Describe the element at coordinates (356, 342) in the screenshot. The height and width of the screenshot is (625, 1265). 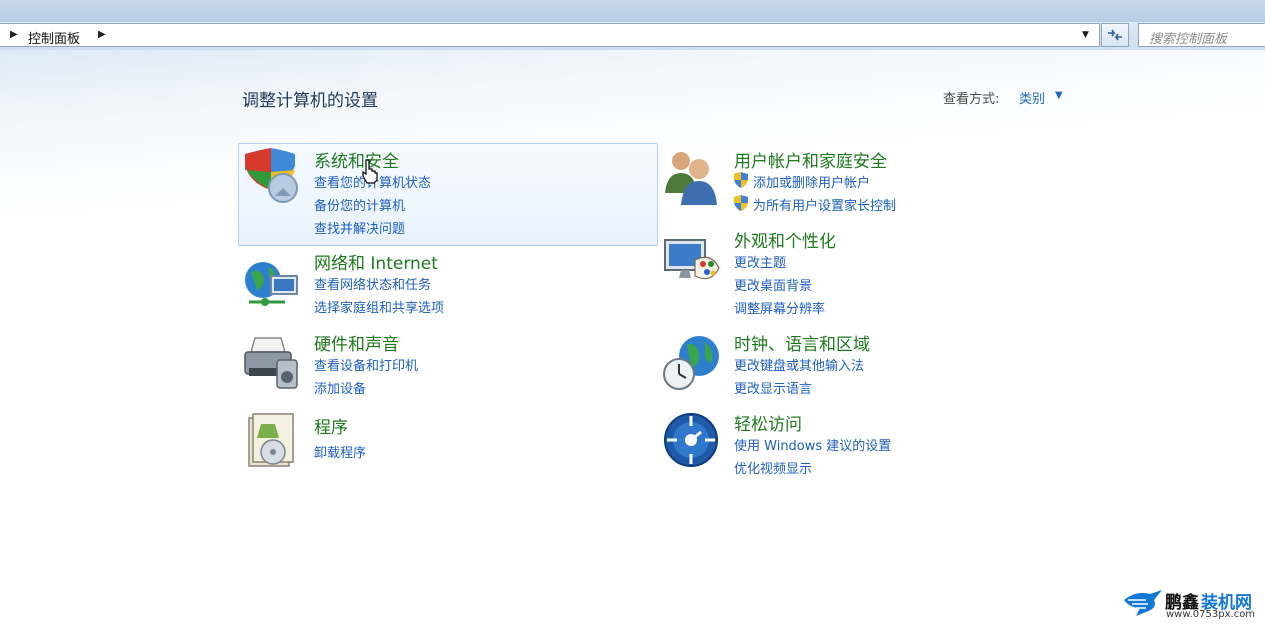
I see `category-title: 硬件和声音` at that location.